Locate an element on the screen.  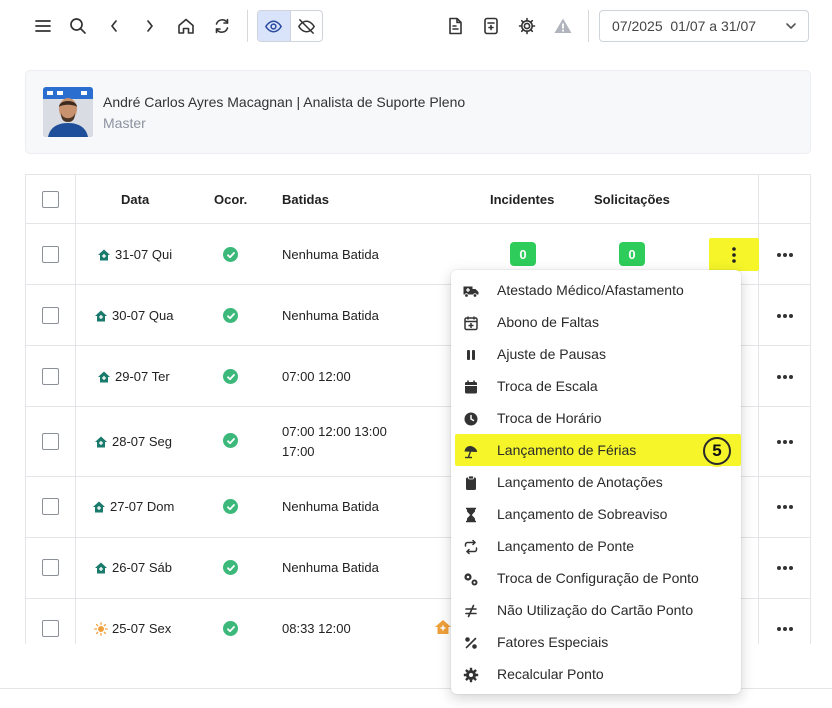
warning-icon is located at coordinates (563, 26).